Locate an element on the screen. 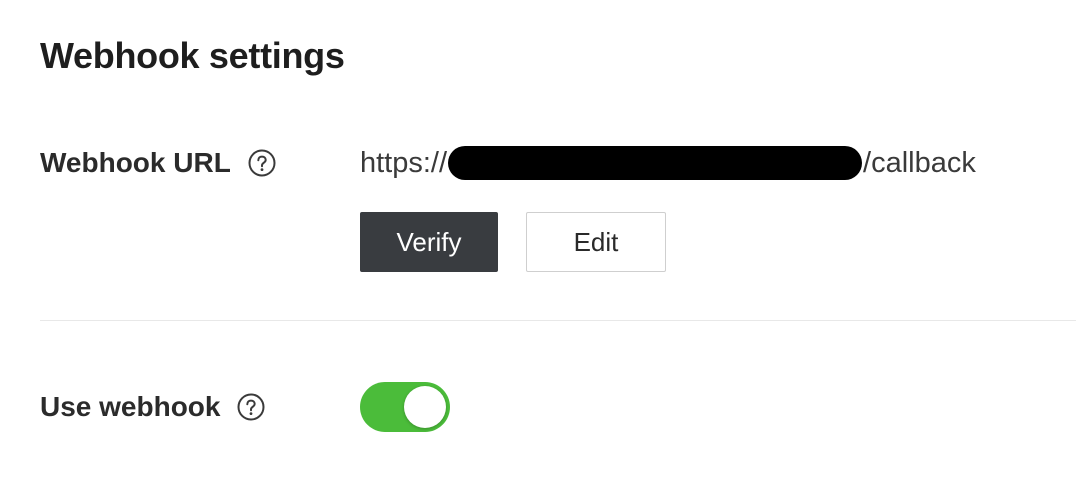  webhook-url-prefix: https:// is located at coordinates (404, 162).